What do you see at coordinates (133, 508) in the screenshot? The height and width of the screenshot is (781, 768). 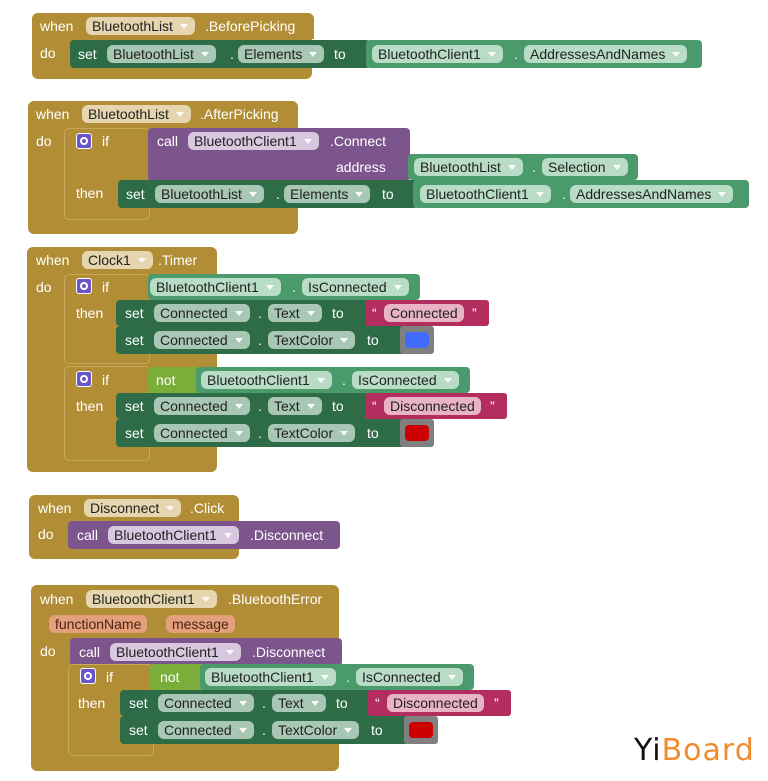 I see `component-dropdown: Disconnect` at bounding box center [133, 508].